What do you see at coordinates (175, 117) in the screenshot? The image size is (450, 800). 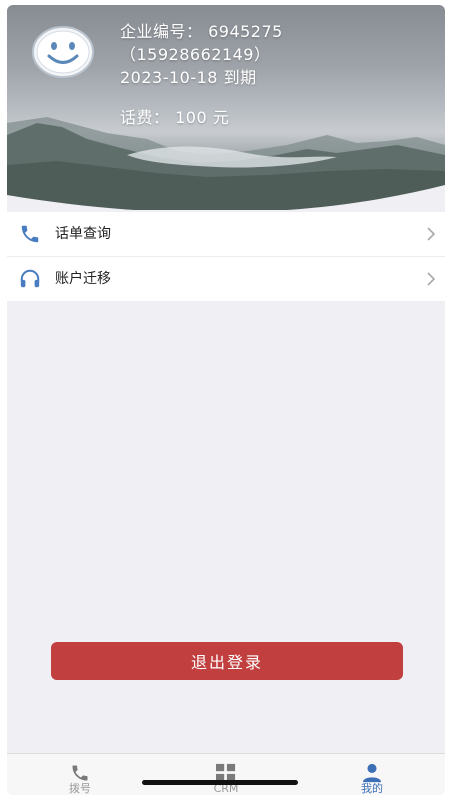 I see `balance-fee: 话费： 100 元` at bounding box center [175, 117].